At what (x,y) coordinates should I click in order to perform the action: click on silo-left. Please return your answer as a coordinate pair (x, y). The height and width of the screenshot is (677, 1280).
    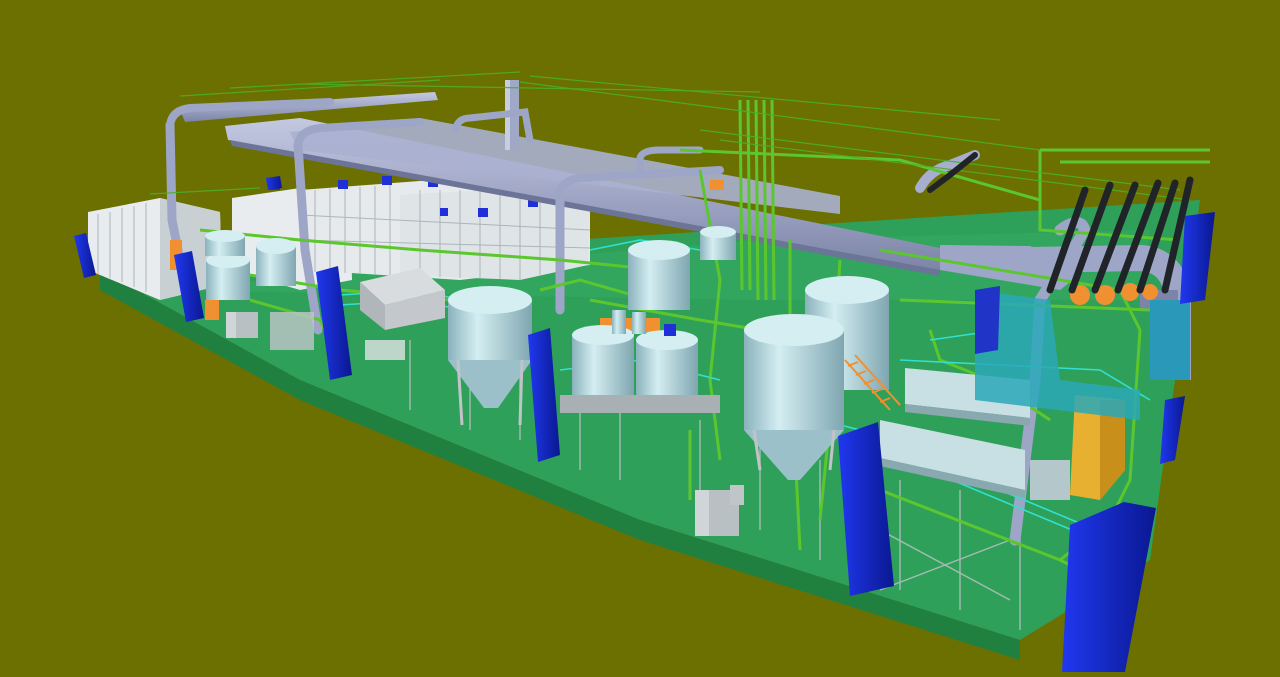
    Looking at the image, I should click on (490, 356).